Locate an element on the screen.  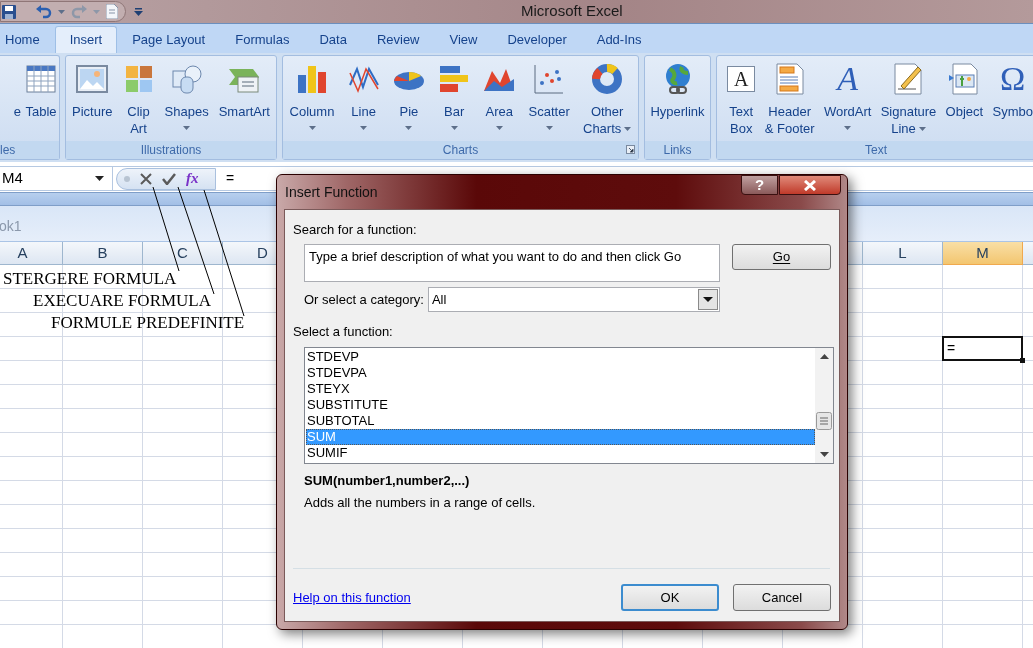
help-link: Help on this function is located at coordinates (352, 597).